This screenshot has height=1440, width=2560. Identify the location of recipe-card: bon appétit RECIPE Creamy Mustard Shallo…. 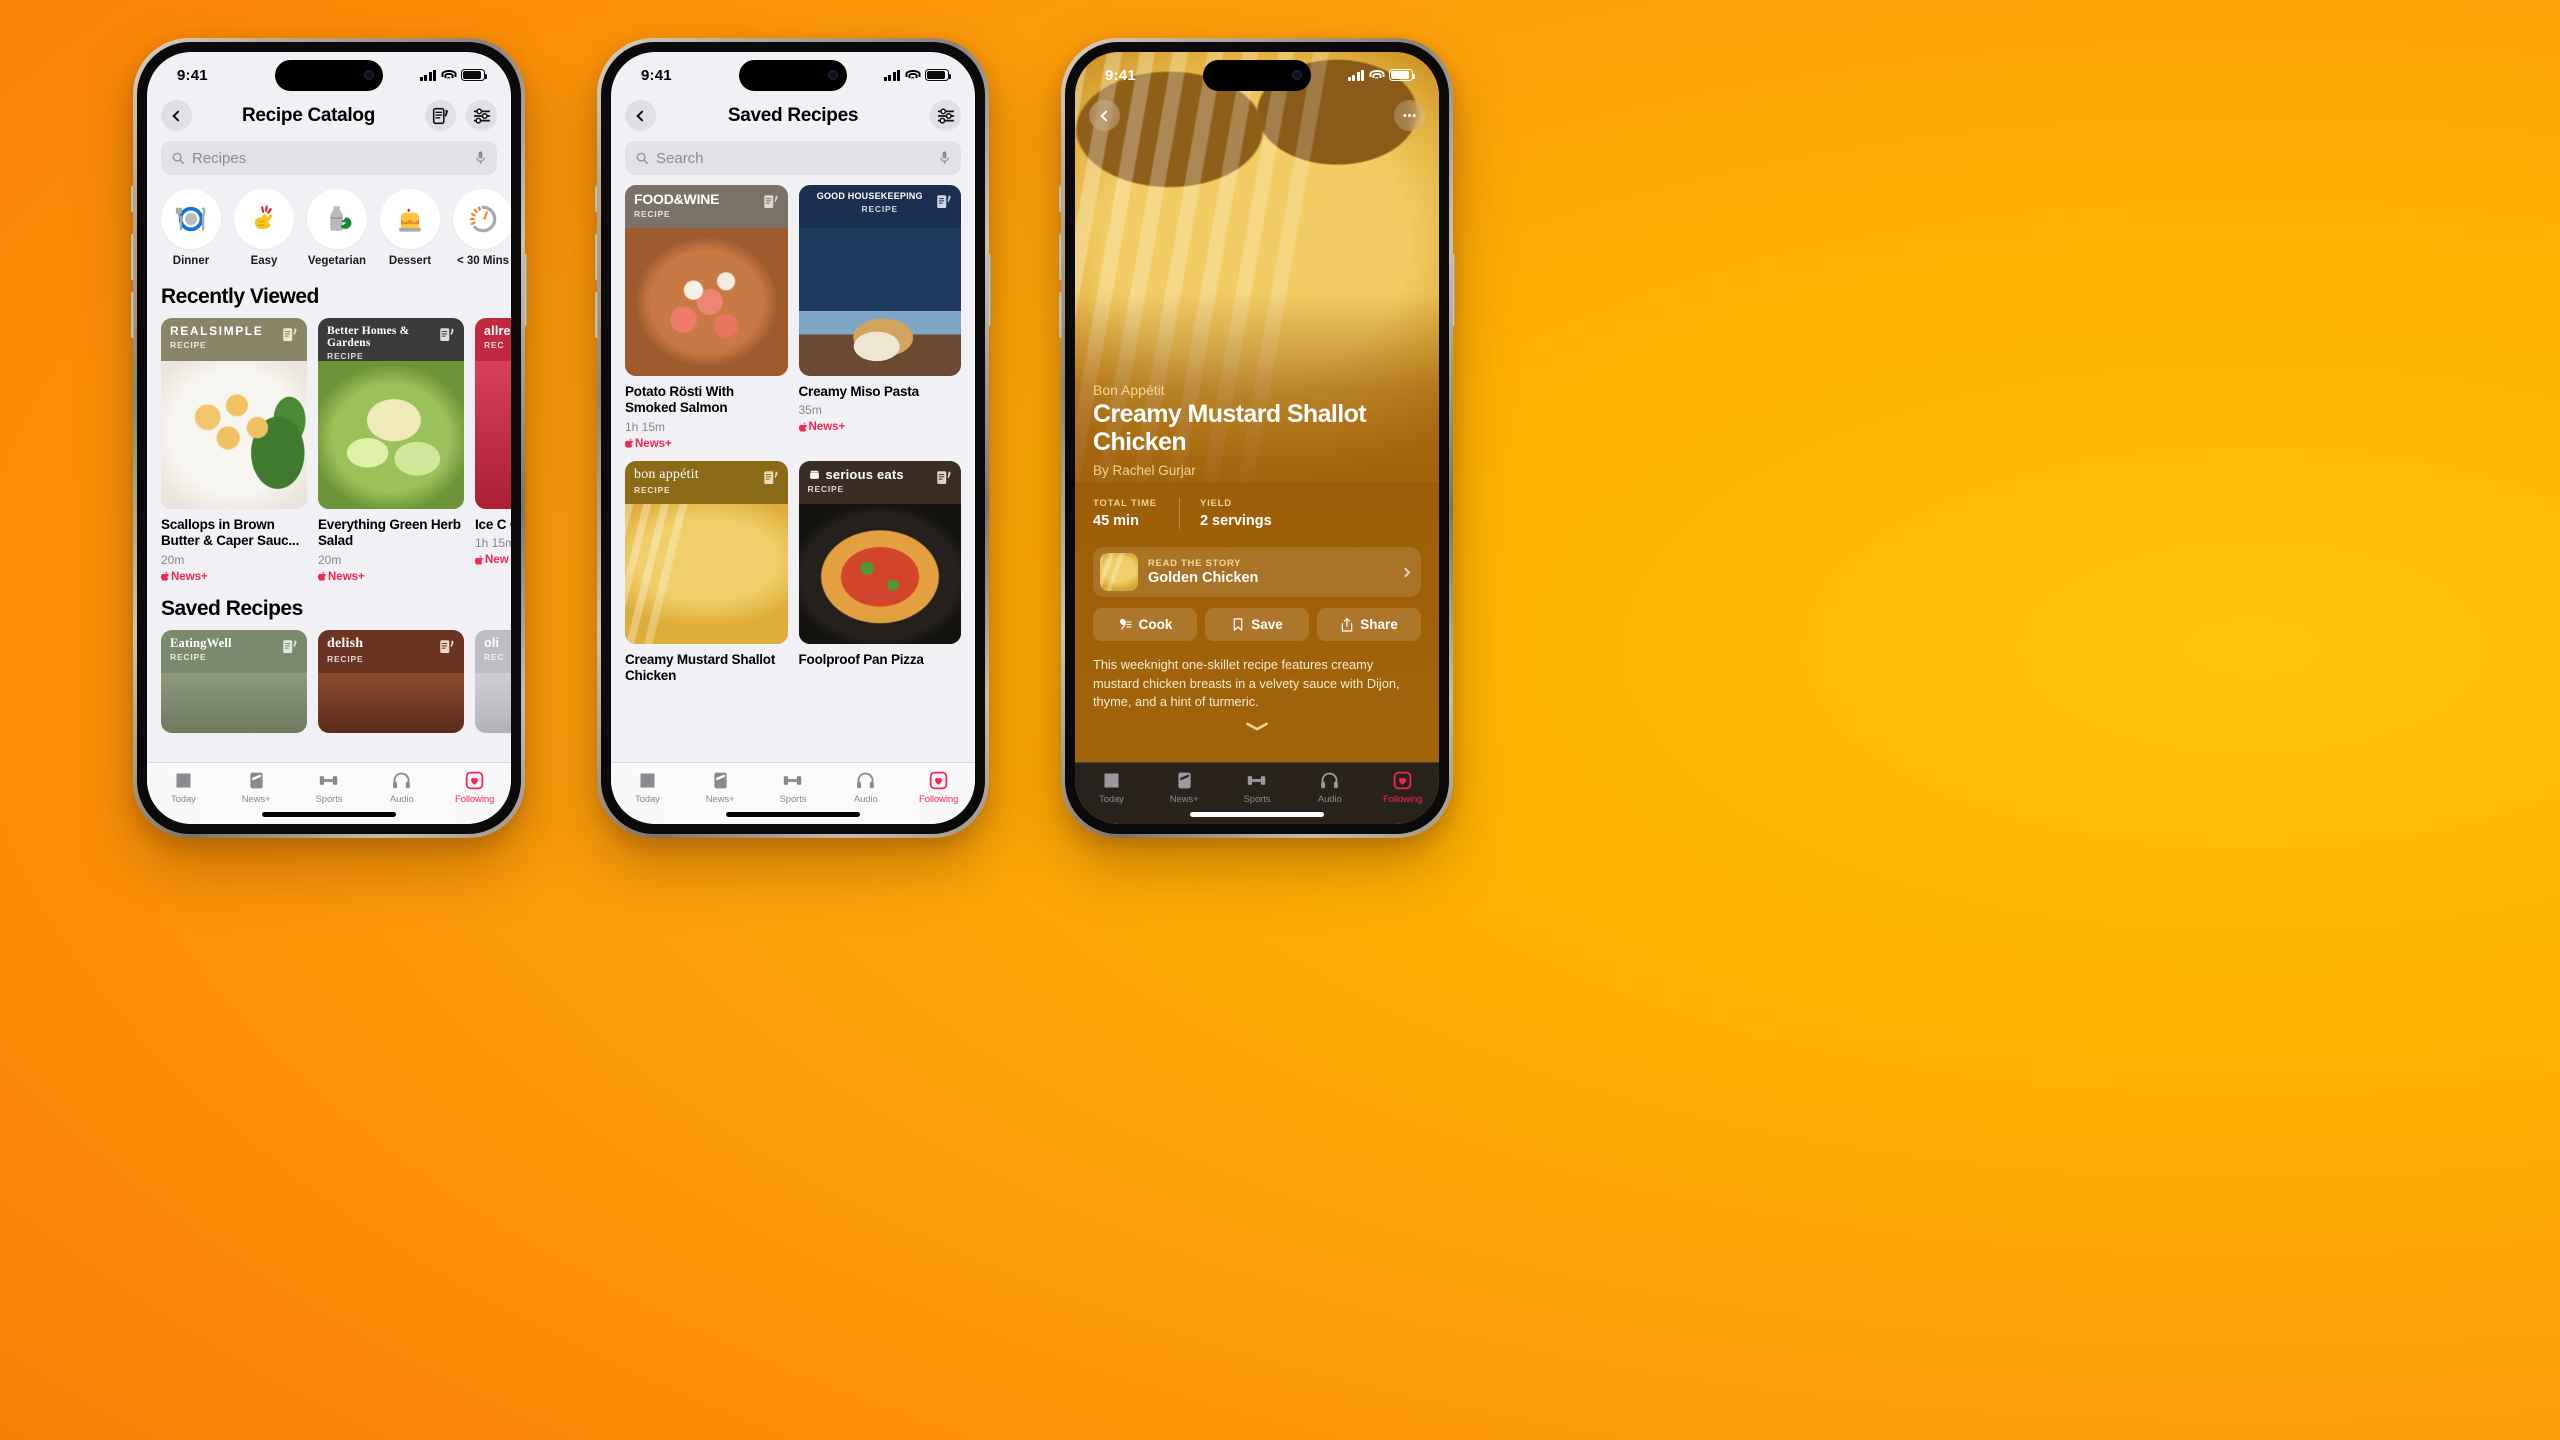
(706, 572).